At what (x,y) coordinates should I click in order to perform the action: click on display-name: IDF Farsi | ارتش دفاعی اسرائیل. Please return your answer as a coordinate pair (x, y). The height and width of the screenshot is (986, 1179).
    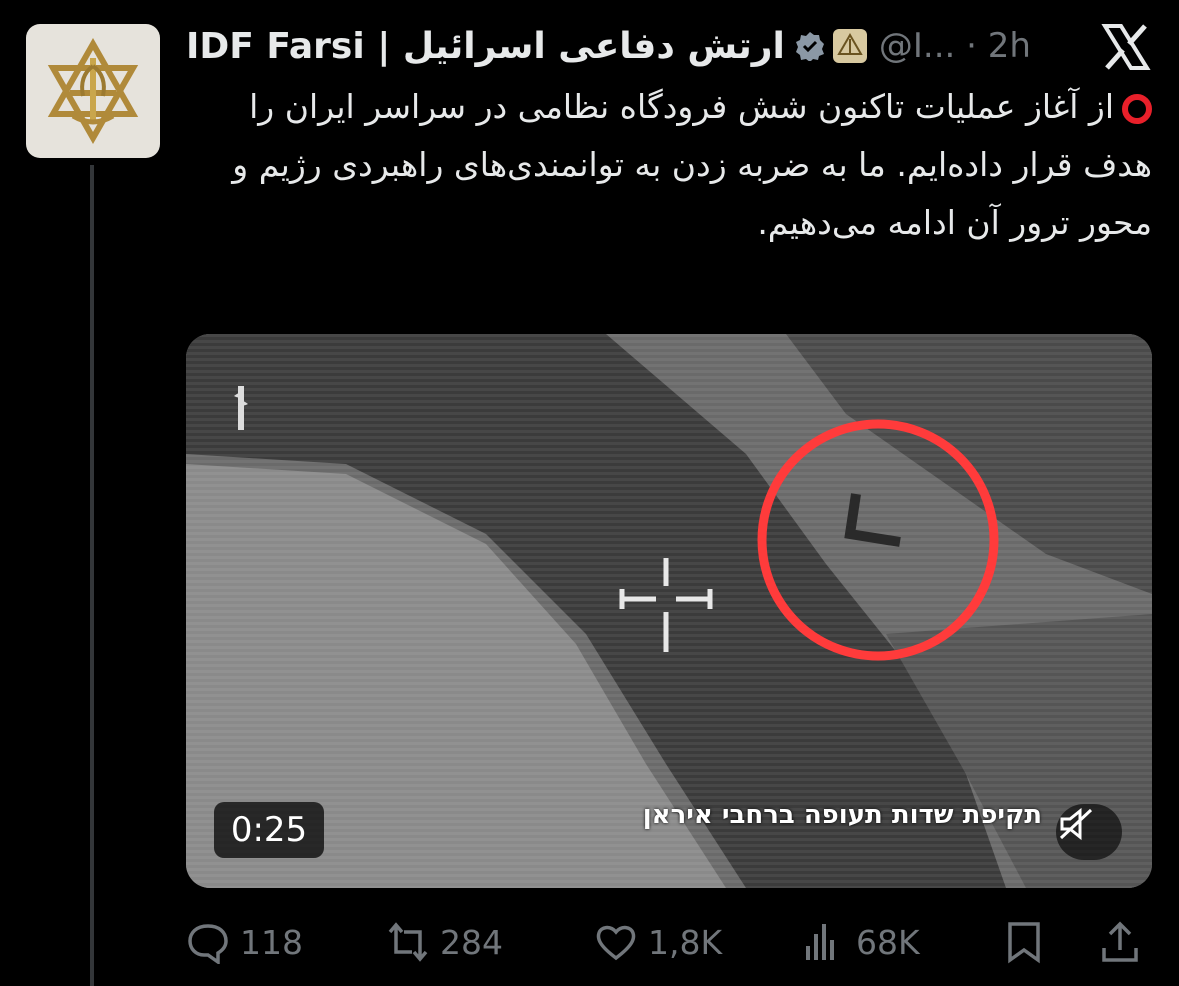
    Looking at the image, I should click on (485, 46).